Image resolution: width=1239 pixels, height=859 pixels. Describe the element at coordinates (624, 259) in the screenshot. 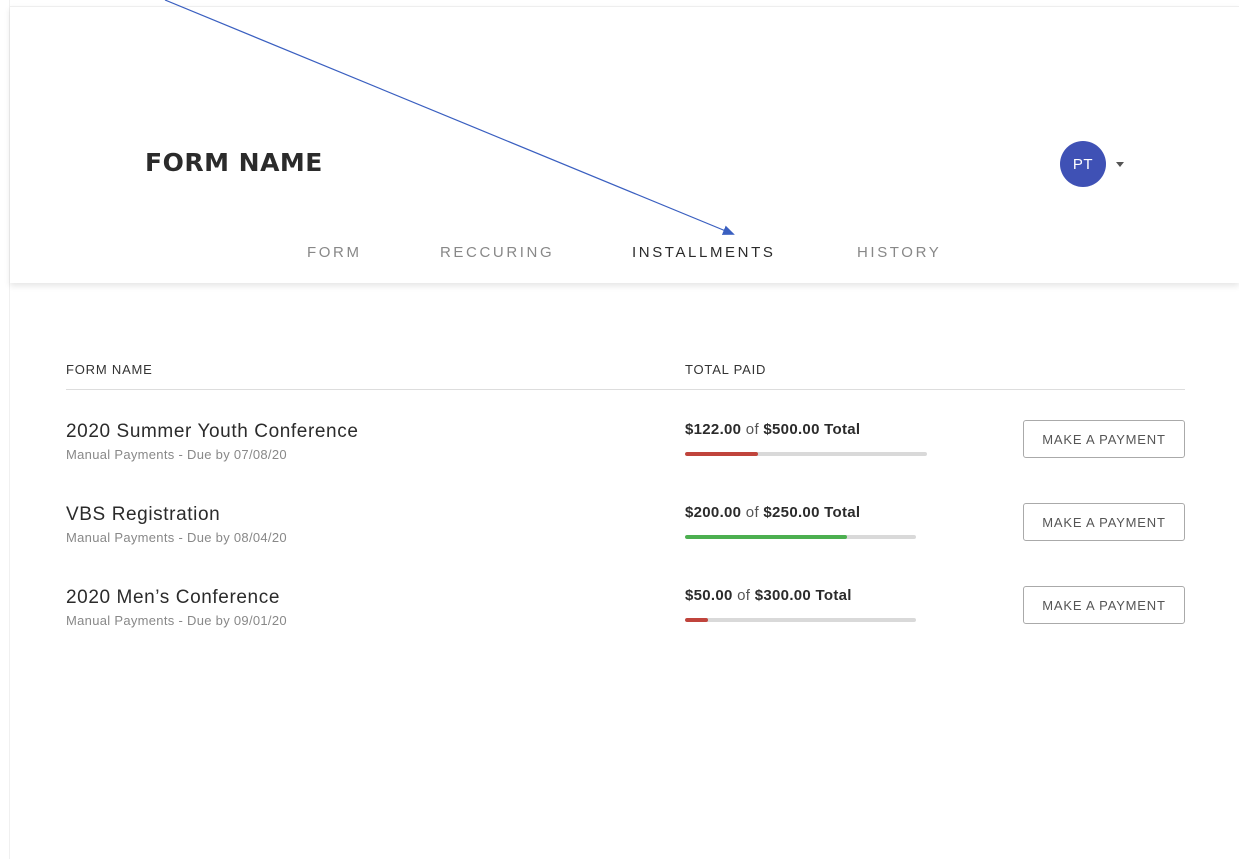

I see `tab-bar: FORM RECCURING INSTALLMENTS HISTORY` at that location.